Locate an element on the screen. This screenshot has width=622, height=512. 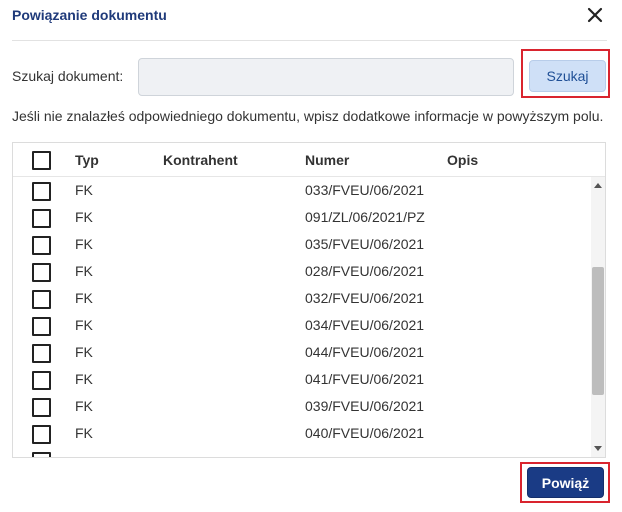
close-icon is located at coordinates (595, 15).